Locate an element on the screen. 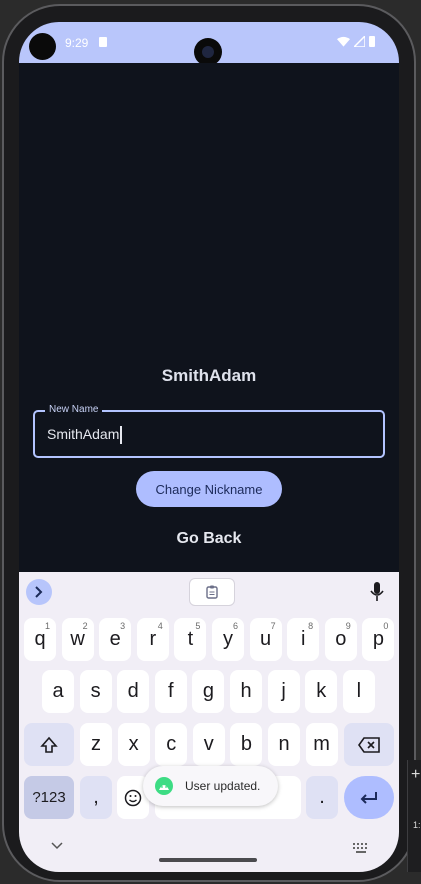 The height and width of the screenshot is (884, 421). key-j: j is located at coordinates (283, 691).